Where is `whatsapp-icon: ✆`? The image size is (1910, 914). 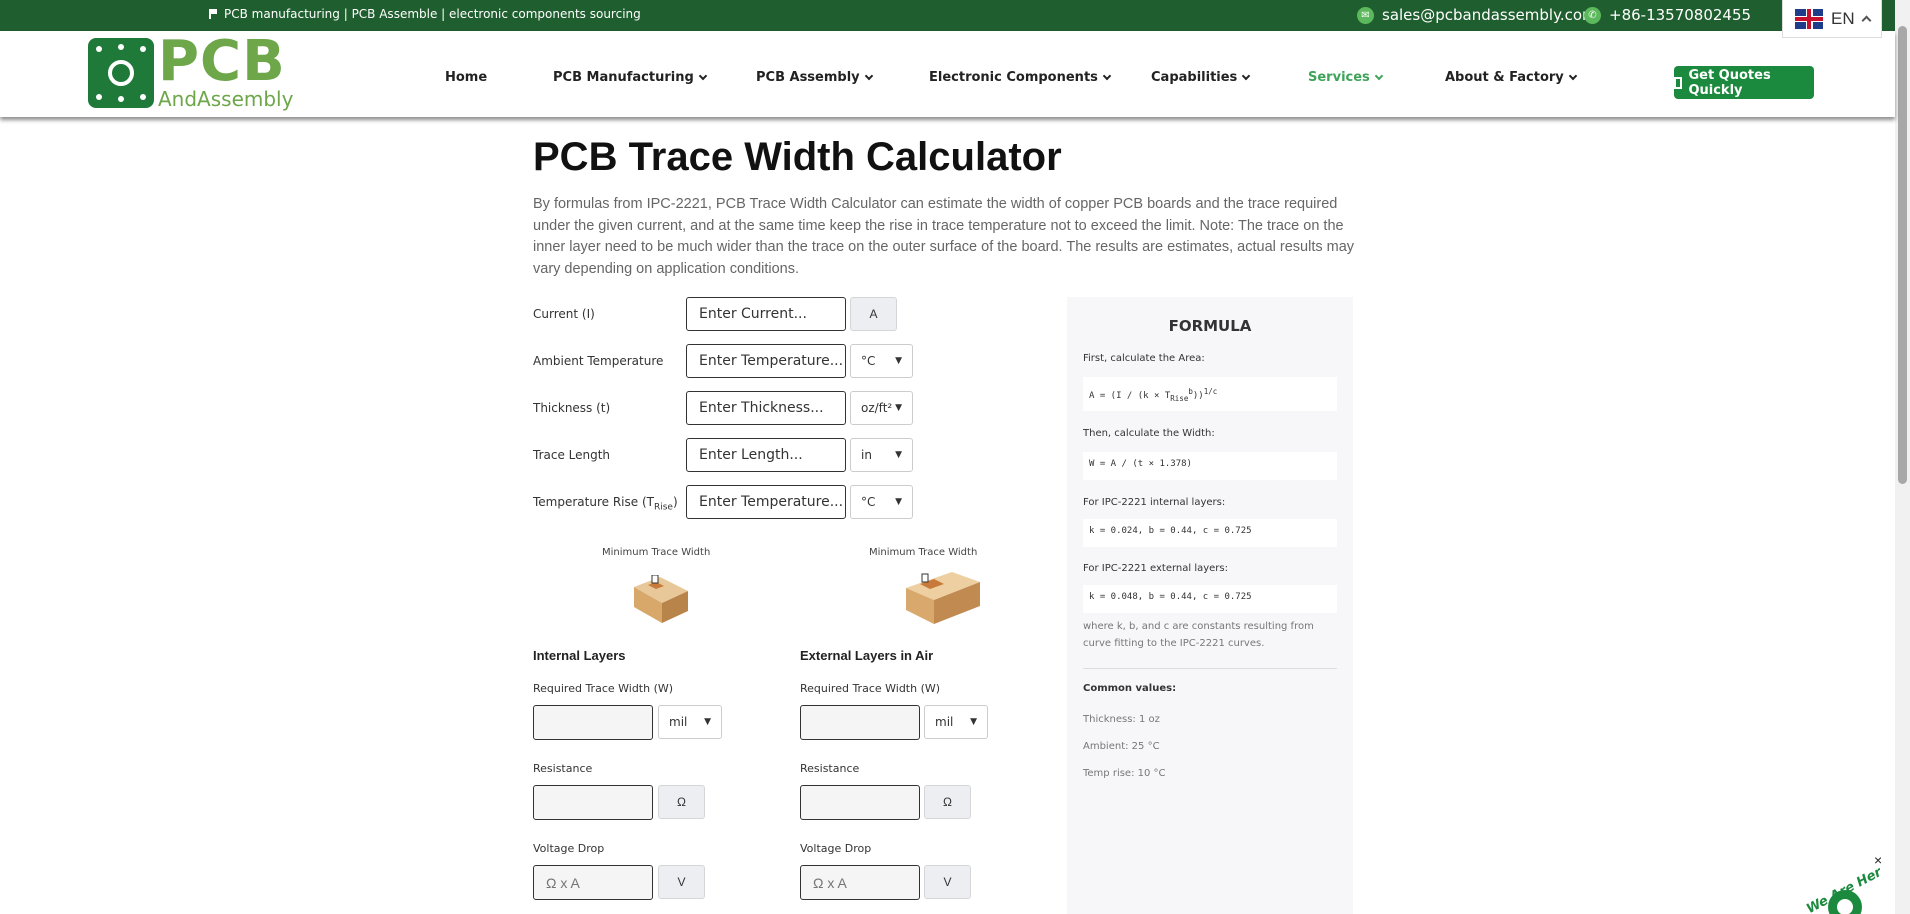 whatsapp-icon: ✆ is located at coordinates (1592, 15).